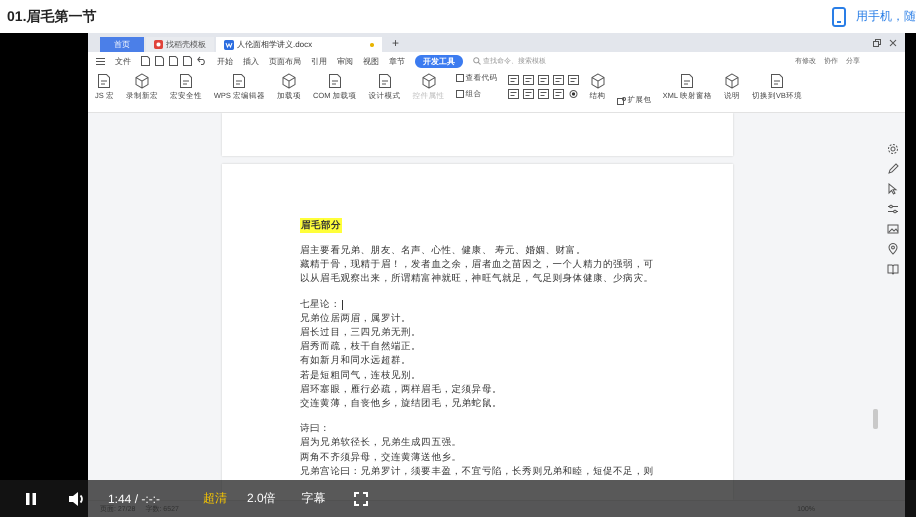 This screenshot has height=517, width=916. I want to click on document-tab: 人伦面相学讲义.docx, so click(299, 44).